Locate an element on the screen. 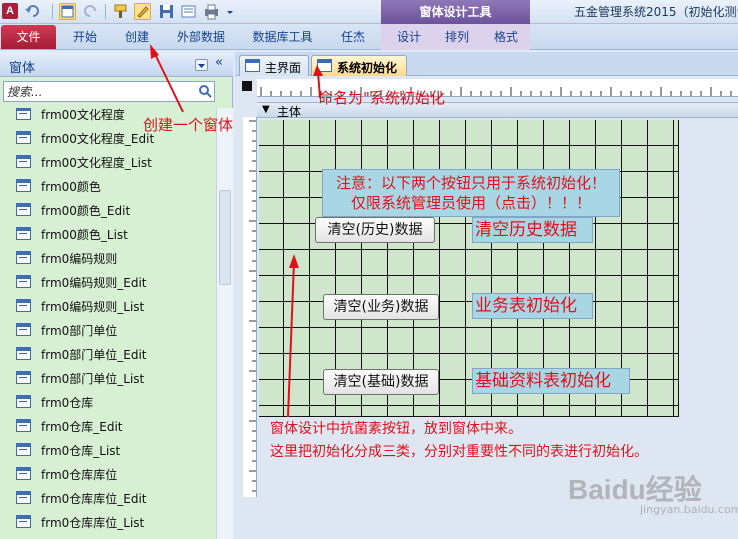  ribbon-tabs: 文件 开始 创建 外部数据 数据库工具 任杰 is located at coordinates (369, 37).